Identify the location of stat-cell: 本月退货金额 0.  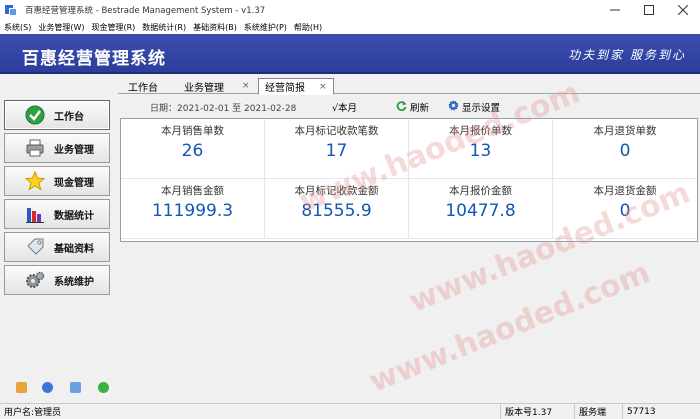
(625, 209).